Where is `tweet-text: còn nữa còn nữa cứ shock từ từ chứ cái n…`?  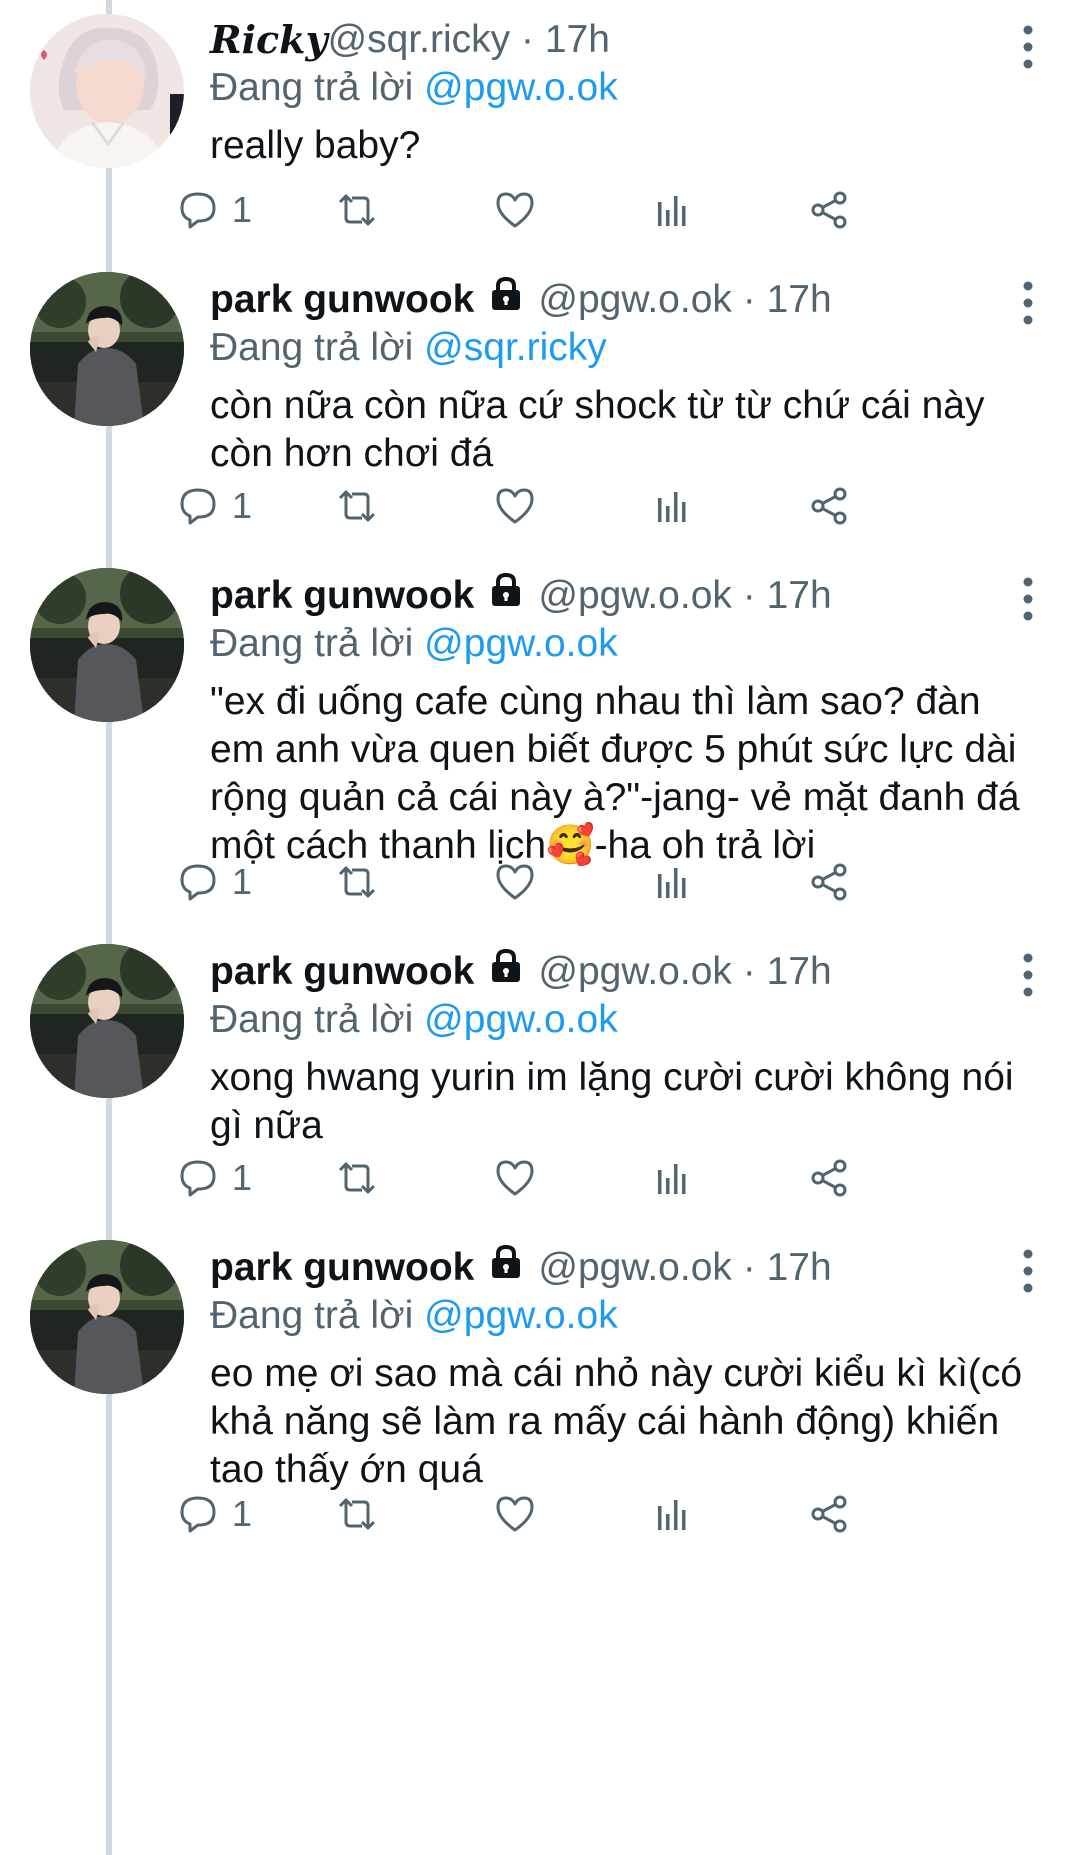
tweet-text: còn nữa còn nữa cứ shock từ từ chứ cái n… is located at coordinates (597, 429).